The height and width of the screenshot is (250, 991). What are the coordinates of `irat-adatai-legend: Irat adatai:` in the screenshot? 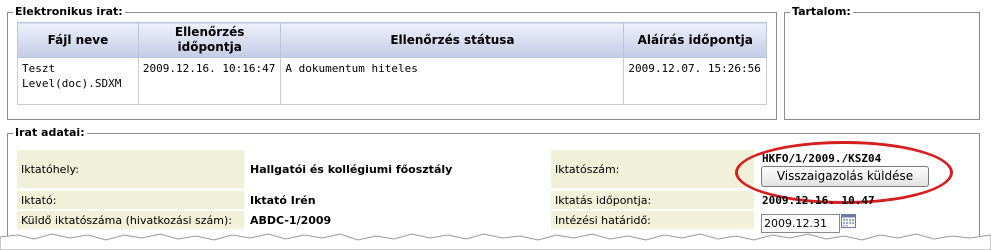 It's located at (50, 133).